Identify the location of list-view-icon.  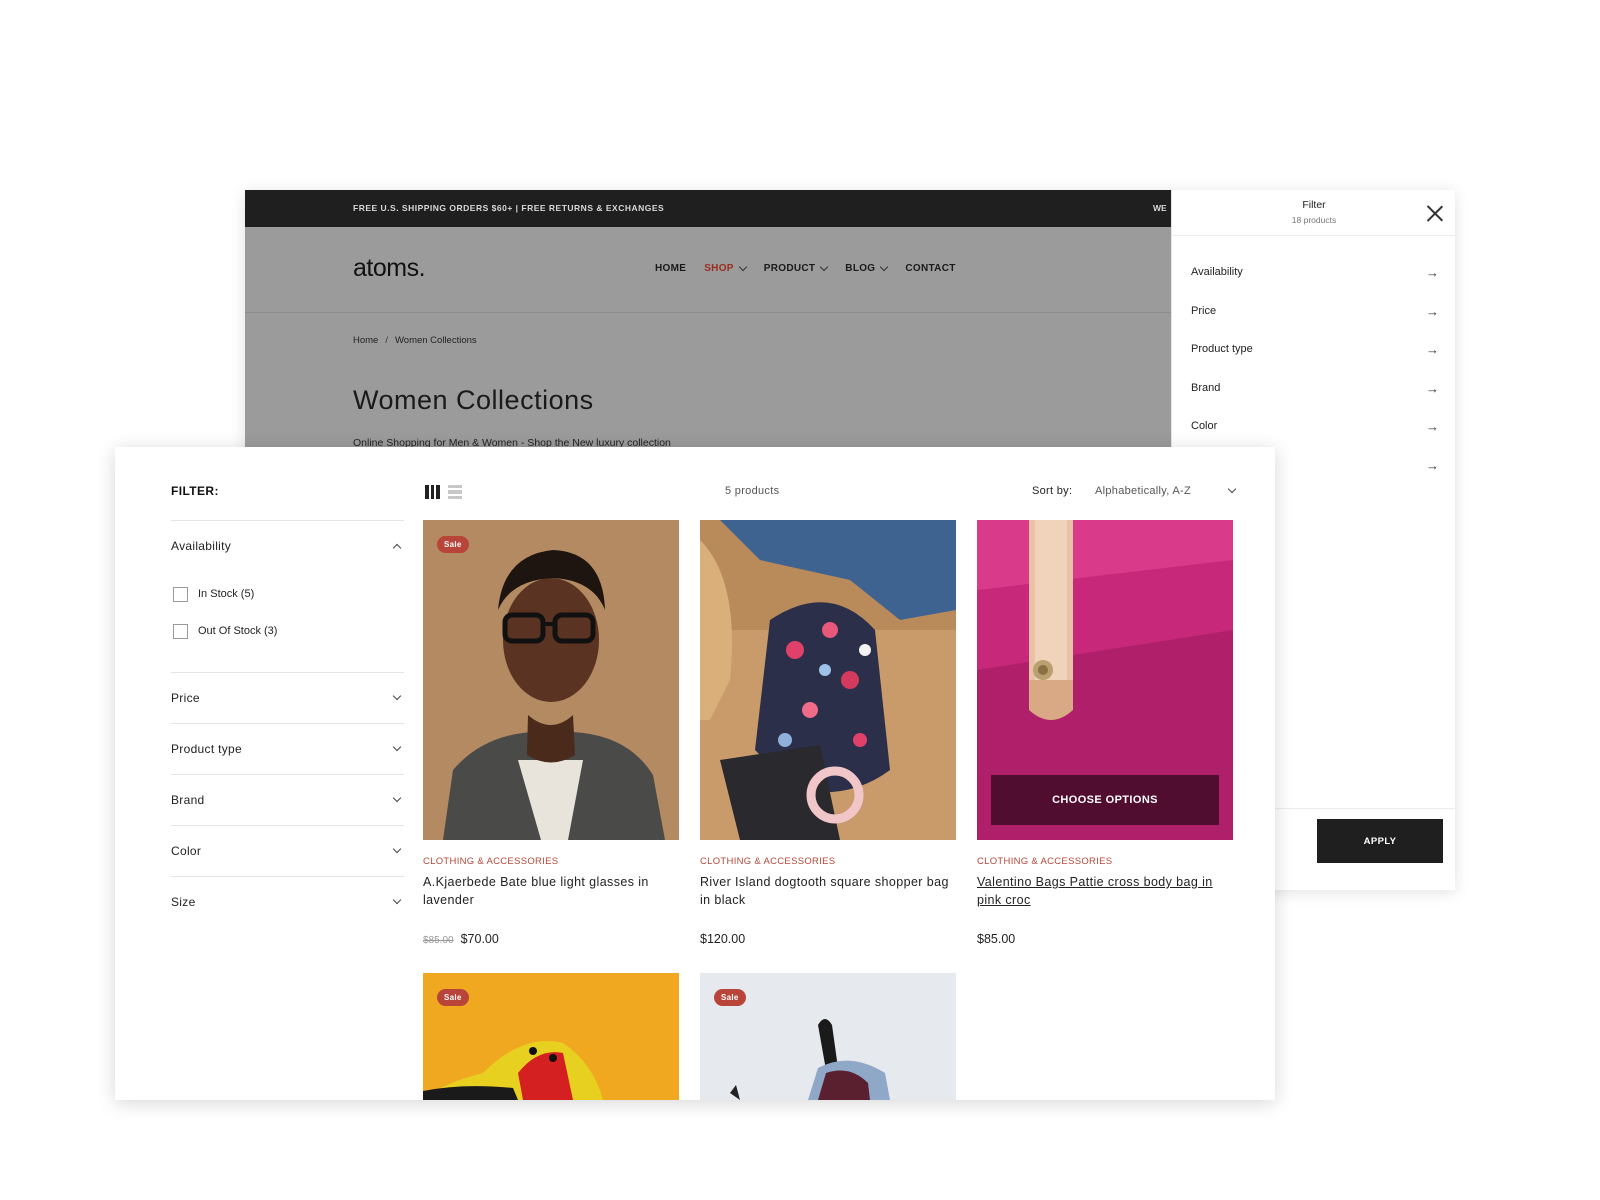
(455, 492).